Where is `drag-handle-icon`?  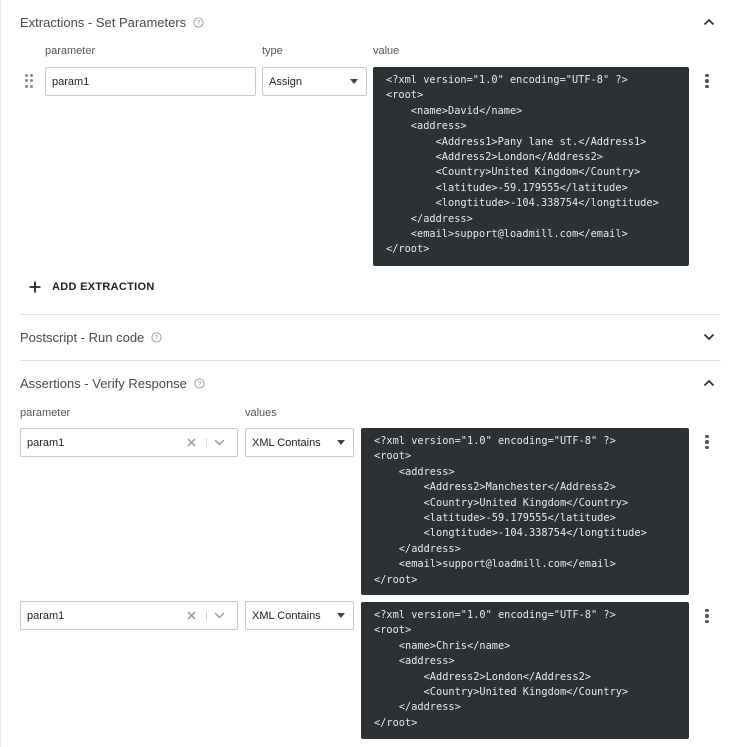 drag-handle-icon is located at coordinates (30, 81).